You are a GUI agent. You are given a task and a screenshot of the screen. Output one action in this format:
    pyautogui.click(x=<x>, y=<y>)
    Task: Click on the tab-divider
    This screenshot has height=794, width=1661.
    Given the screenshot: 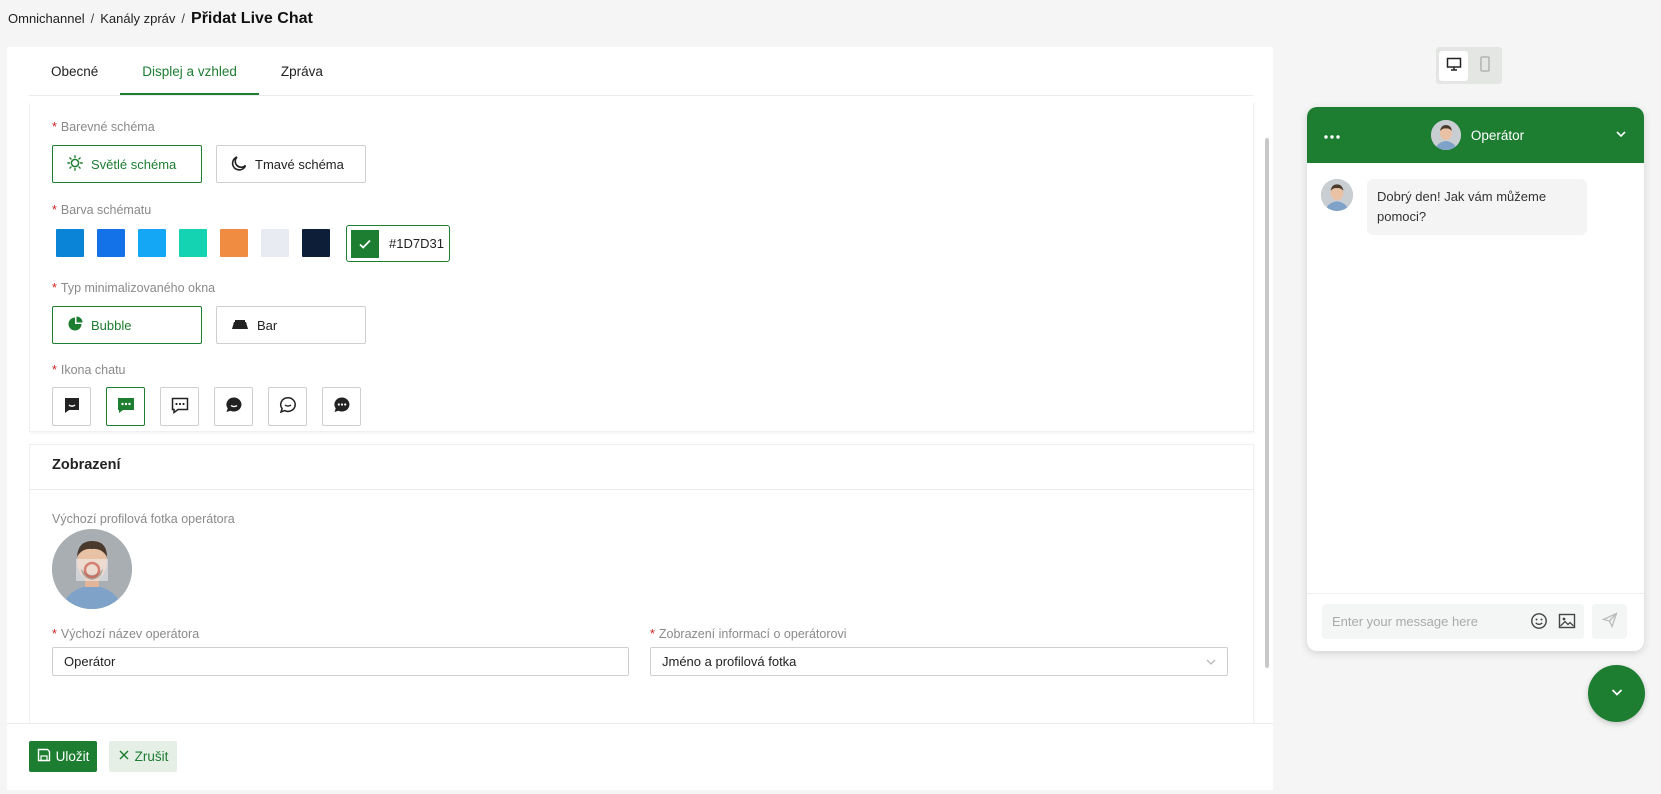 What is the action you would take?
    pyautogui.click(x=641, y=95)
    